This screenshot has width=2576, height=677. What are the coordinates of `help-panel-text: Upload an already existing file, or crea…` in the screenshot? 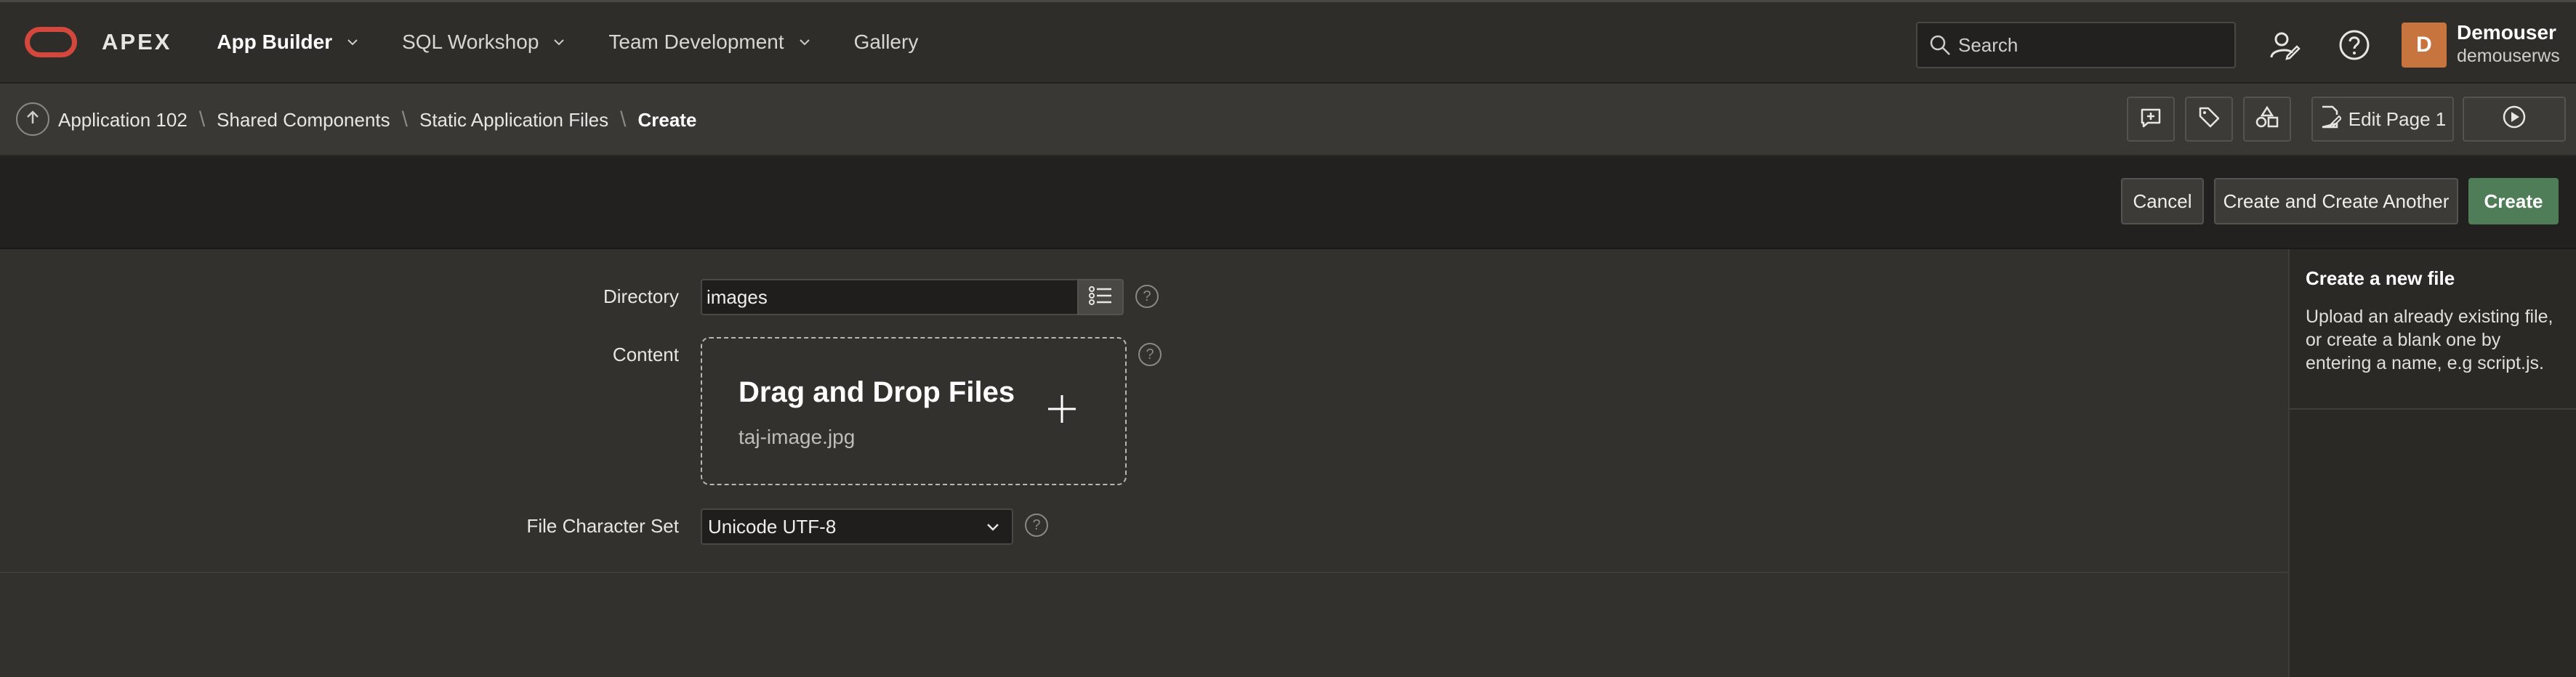 It's located at (2429, 340).